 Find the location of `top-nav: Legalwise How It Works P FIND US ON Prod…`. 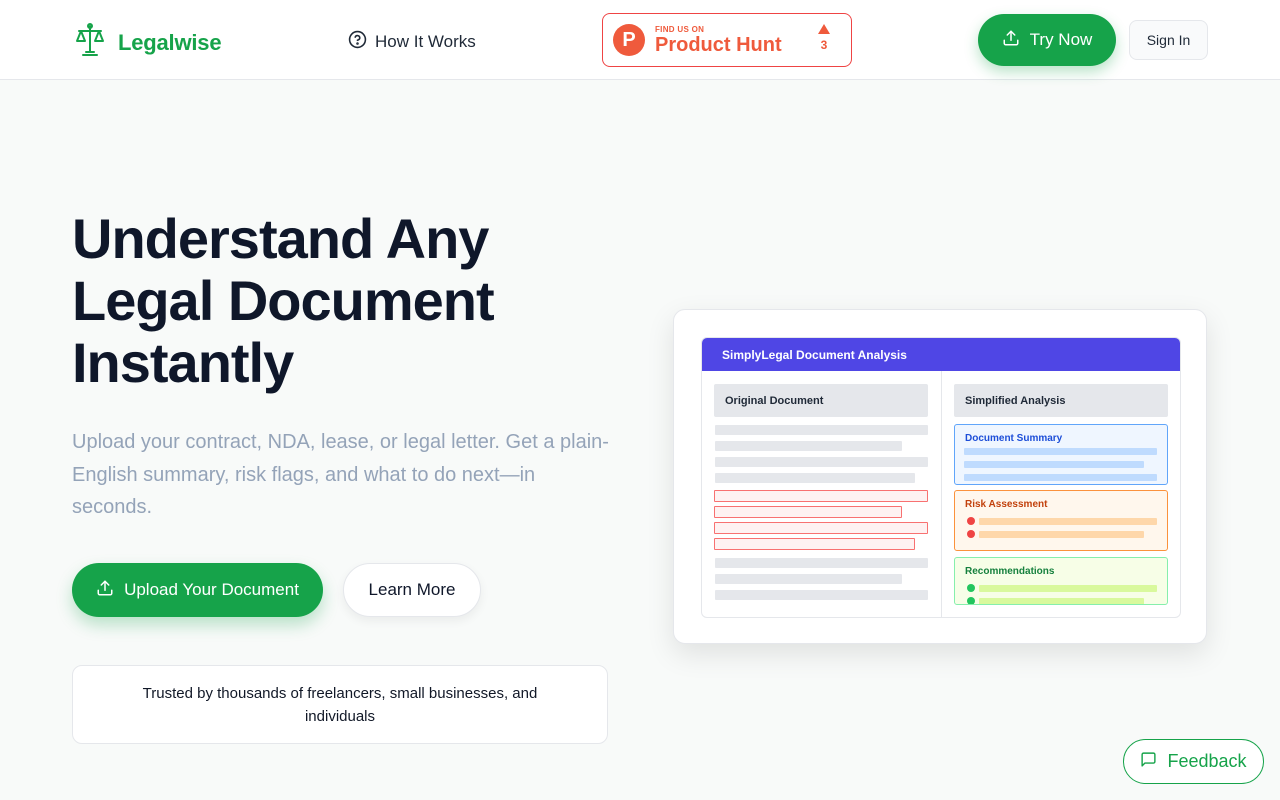

top-nav: Legalwise How It Works P FIND US ON Prod… is located at coordinates (640, 40).